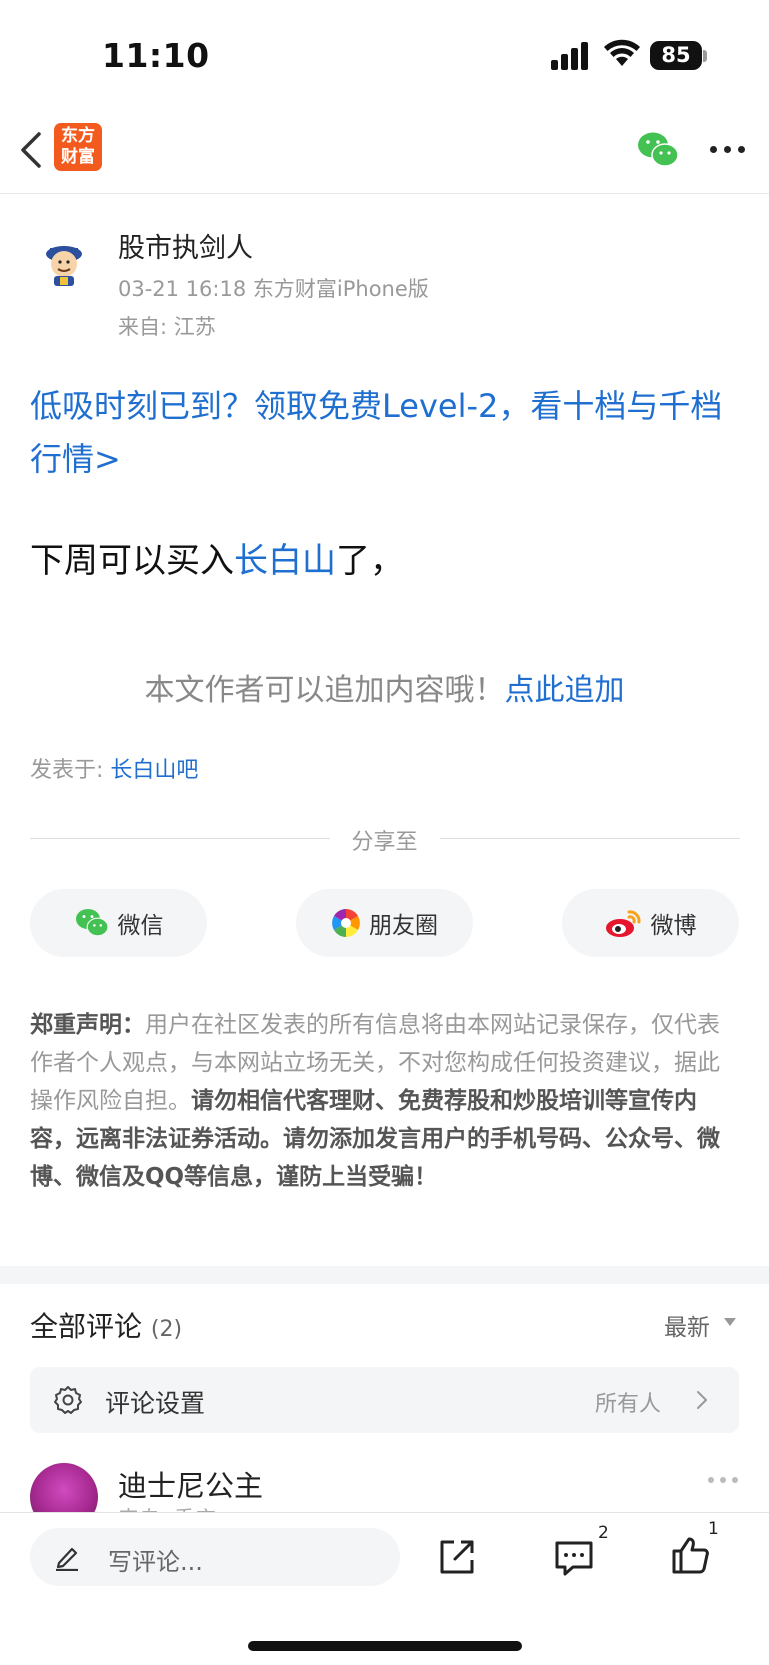 The height and width of the screenshot is (1665, 769). What do you see at coordinates (702, 1400) in the screenshot?
I see `chevron-right-icon` at bounding box center [702, 1400].